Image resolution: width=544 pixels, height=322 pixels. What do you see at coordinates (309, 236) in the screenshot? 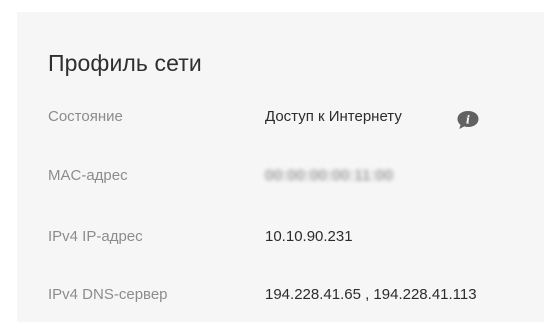
I see `ipv4-address-value: 10.10.90.231` at bounding box center [309, 236].